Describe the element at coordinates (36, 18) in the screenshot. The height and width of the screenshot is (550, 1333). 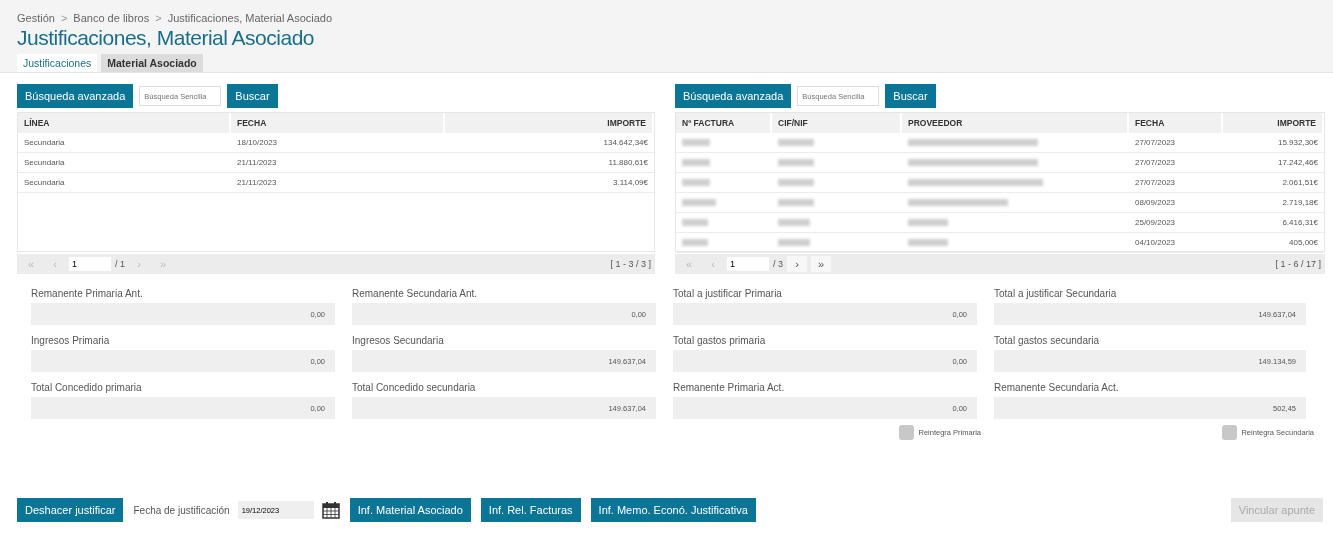
I see `breadcrumb-link: Gestión` at that location.